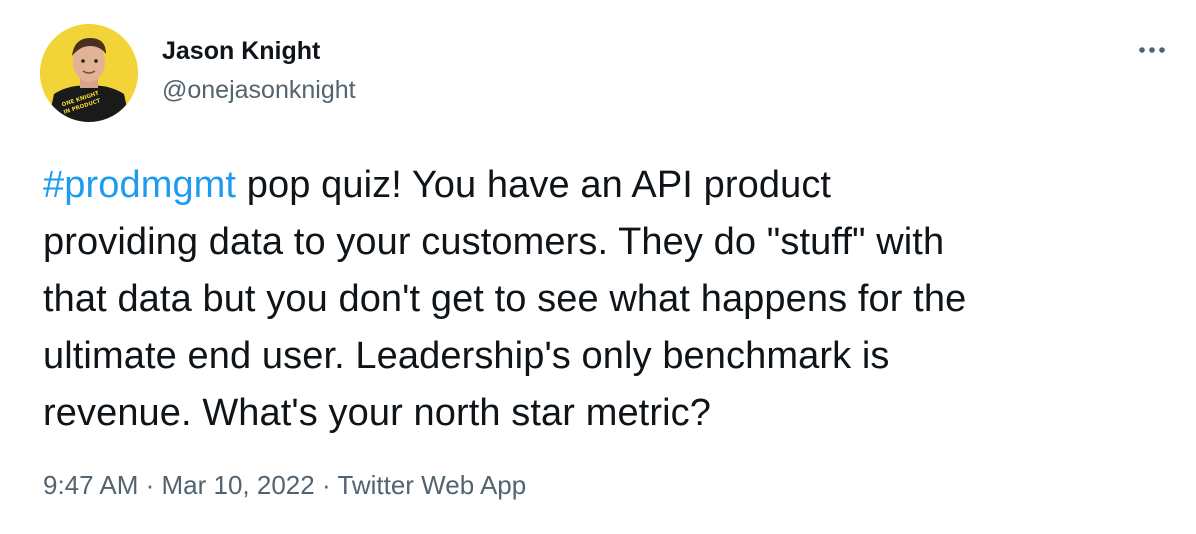 This screenshot has height=534, width=1196. Describe the element at coordinates (259, 90) in the screenshot. I see `author-handle: @onejasonknight` at that location.